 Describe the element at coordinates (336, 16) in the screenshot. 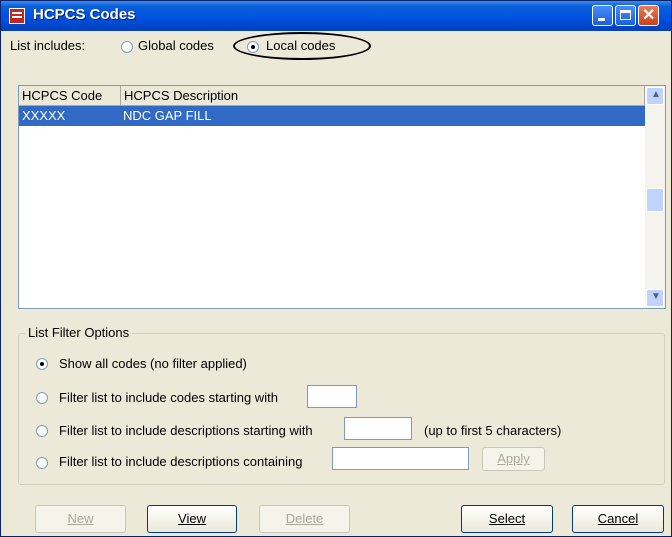

I see `title-bar: HCPCS Codes ✕` at that location.